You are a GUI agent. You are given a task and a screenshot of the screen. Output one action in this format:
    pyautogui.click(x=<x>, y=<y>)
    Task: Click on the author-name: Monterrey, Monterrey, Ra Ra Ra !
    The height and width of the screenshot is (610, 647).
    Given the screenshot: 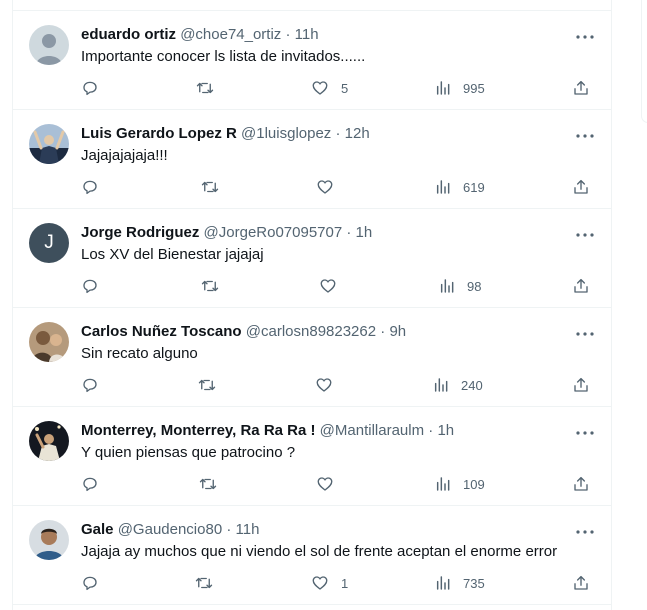 What is the action you would take?
    pyautogui.click(x=198, y=430)
    